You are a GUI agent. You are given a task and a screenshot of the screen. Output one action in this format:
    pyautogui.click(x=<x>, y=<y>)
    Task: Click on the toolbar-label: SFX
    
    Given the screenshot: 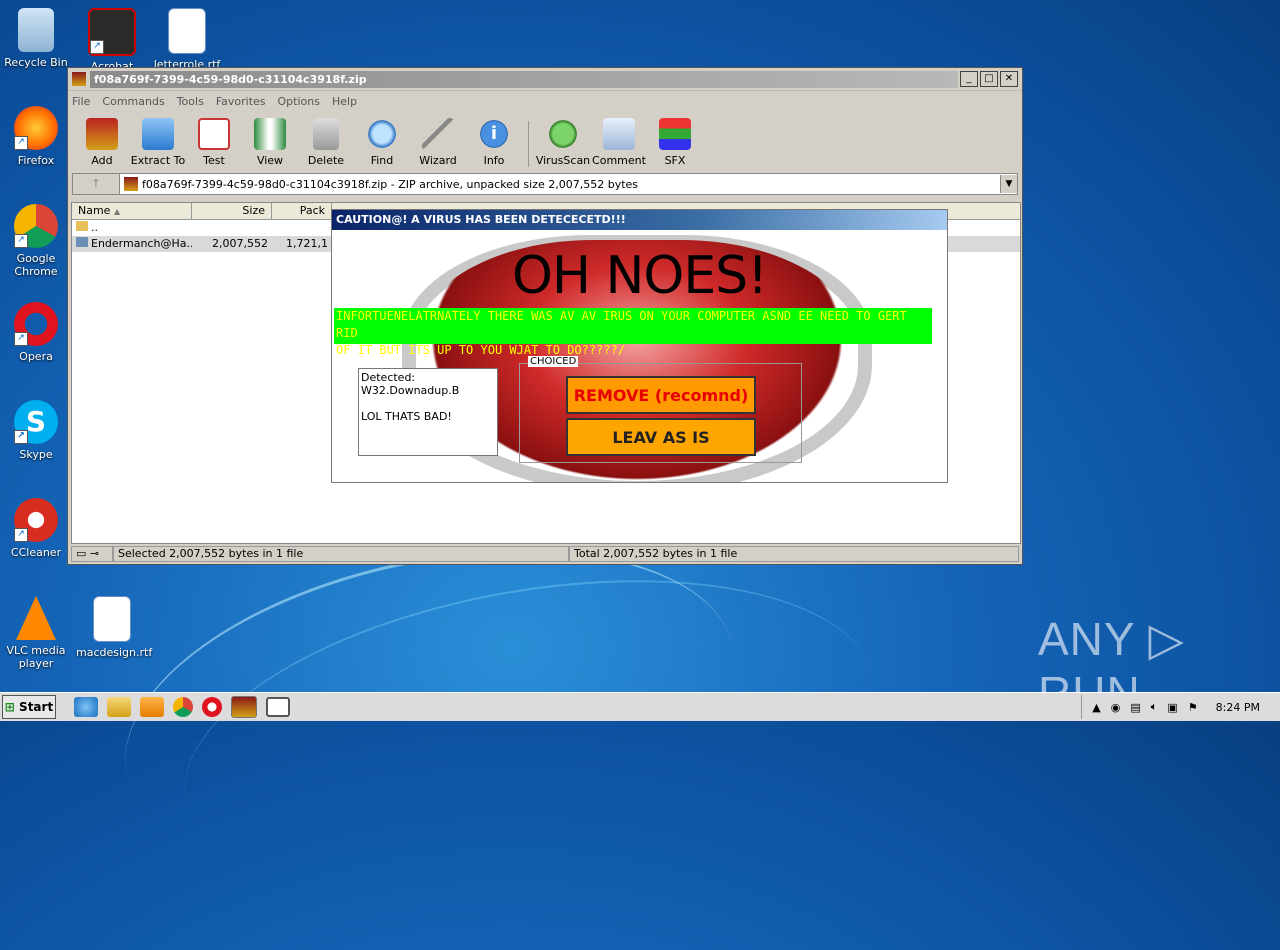 What is the action you would take?
    pyautogui.click(x=675, y=160)
    